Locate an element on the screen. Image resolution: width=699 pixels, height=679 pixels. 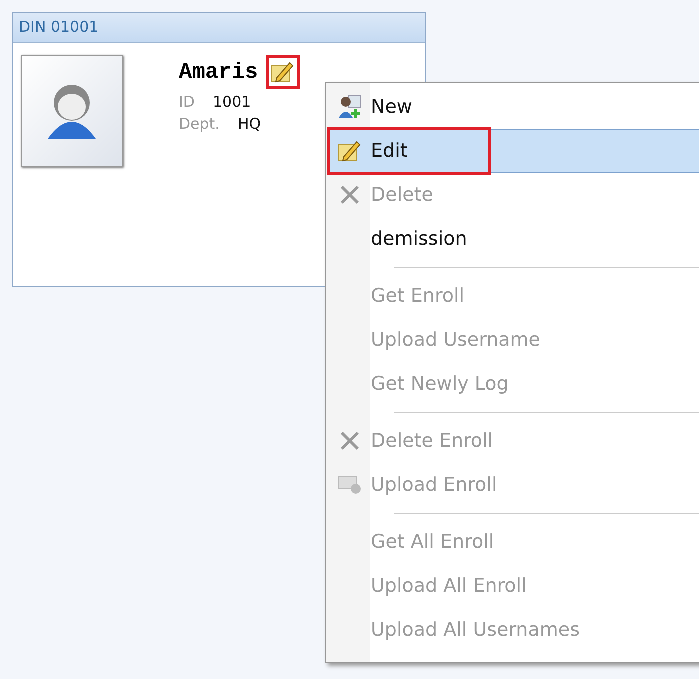
card-title: DIN 01001 is located at coordinates (59, 27).